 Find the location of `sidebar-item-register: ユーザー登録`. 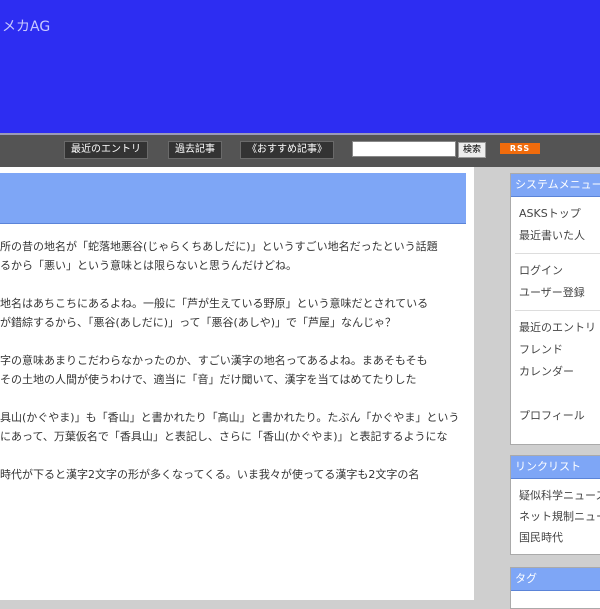

sidebar-item-register: ユーザー登録 is located at coordinates (555, 293).